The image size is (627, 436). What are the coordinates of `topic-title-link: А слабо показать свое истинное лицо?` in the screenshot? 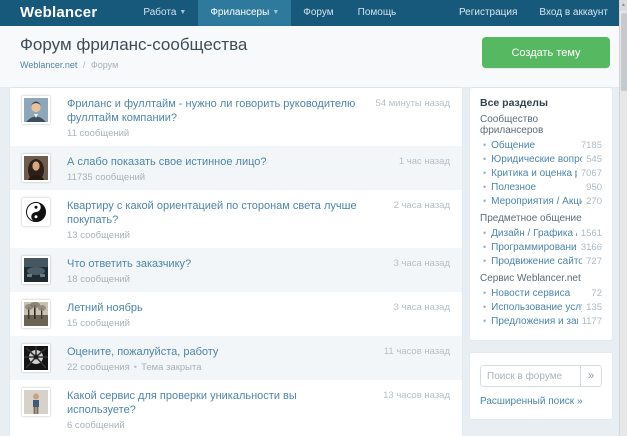 It's located at (212, 162).